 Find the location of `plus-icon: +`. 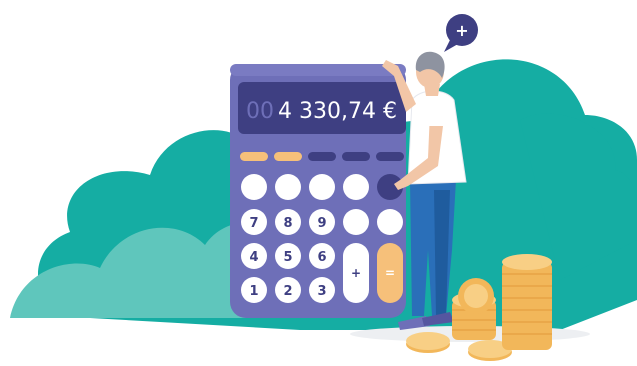

plus-icon: + is located at coordinates (461, 30).